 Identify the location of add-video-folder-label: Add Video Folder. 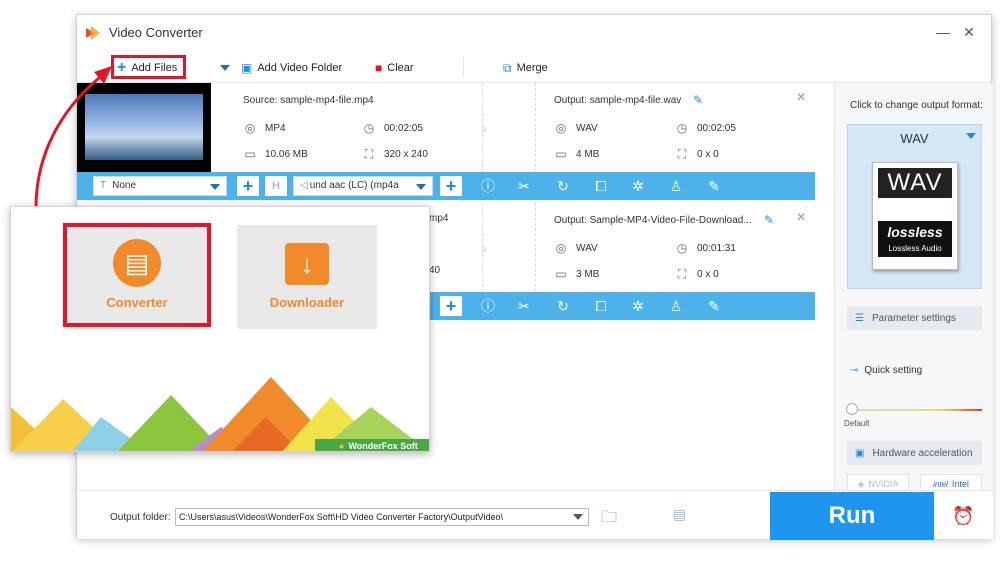
(300, 68).